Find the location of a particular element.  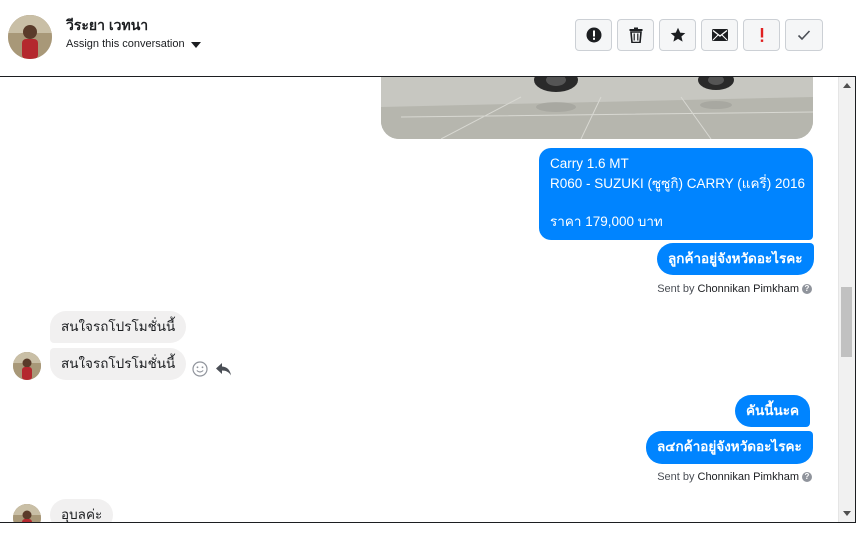

conversation-header: วีระยา เวทนา Assign this conversation is located at coordinates (429, 38).